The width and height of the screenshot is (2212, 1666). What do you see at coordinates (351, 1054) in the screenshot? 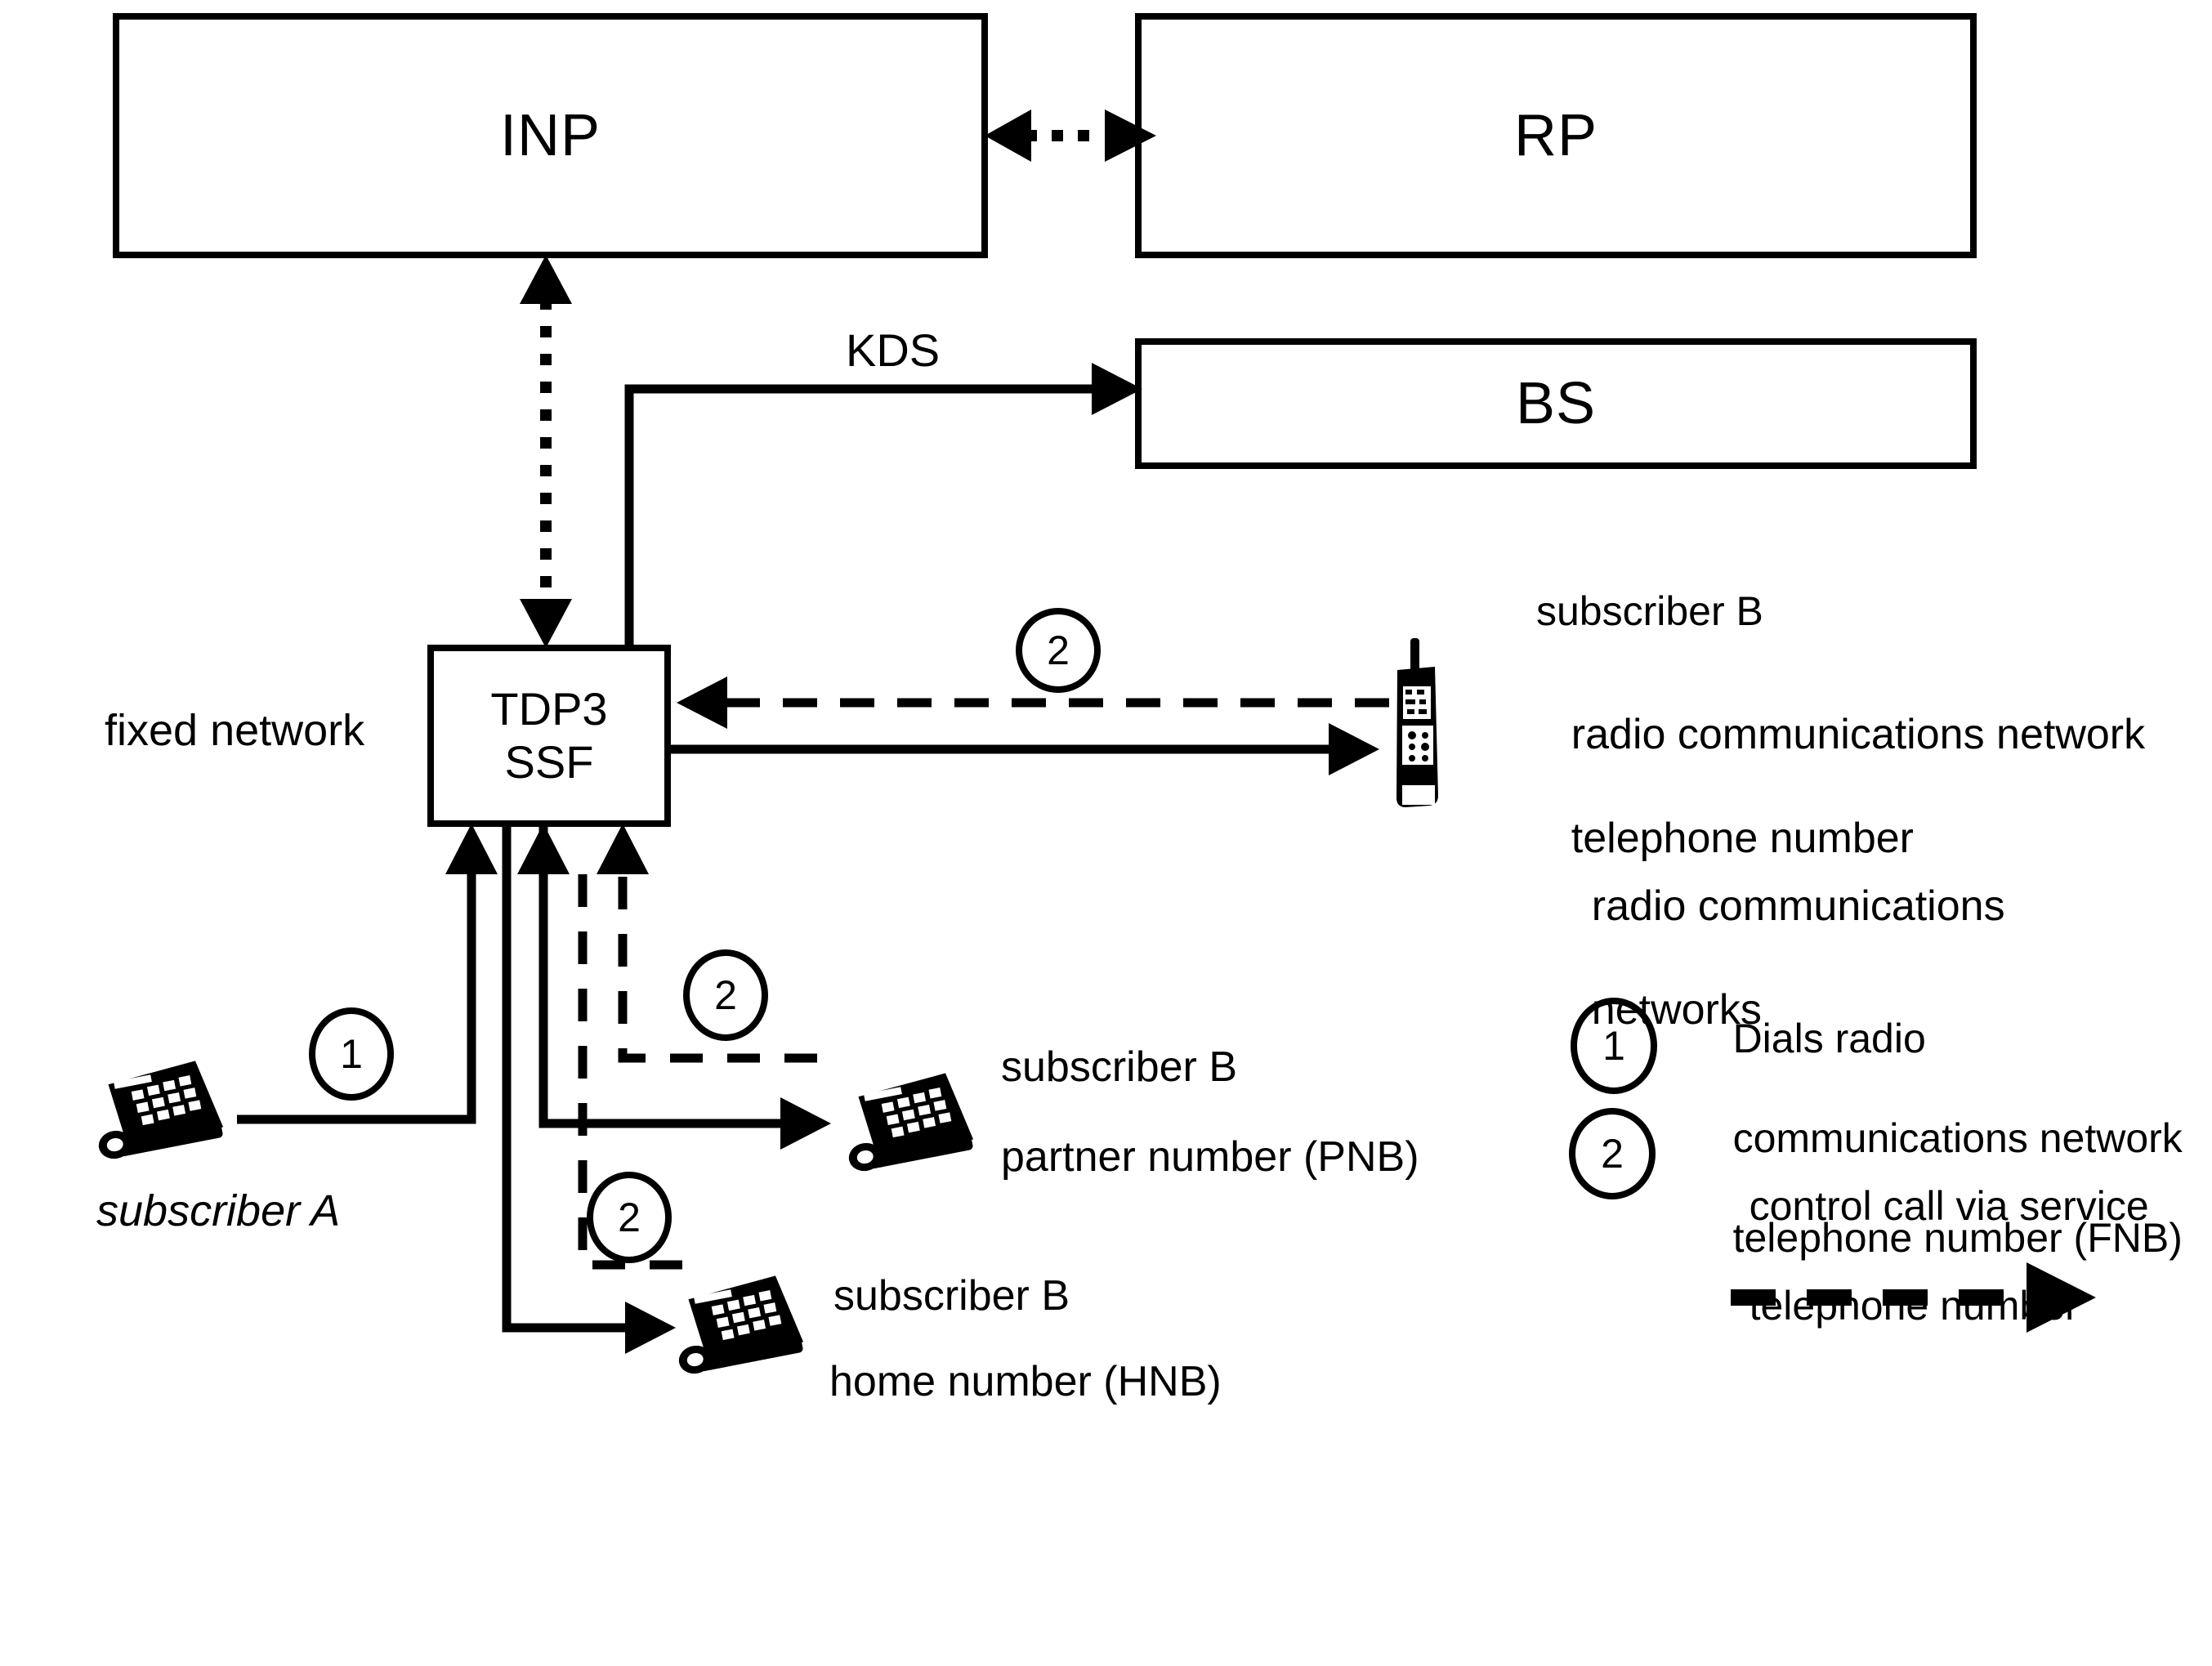
I see `step-marker-1-subscriberA: 1` at bounding box center [351, 1054].